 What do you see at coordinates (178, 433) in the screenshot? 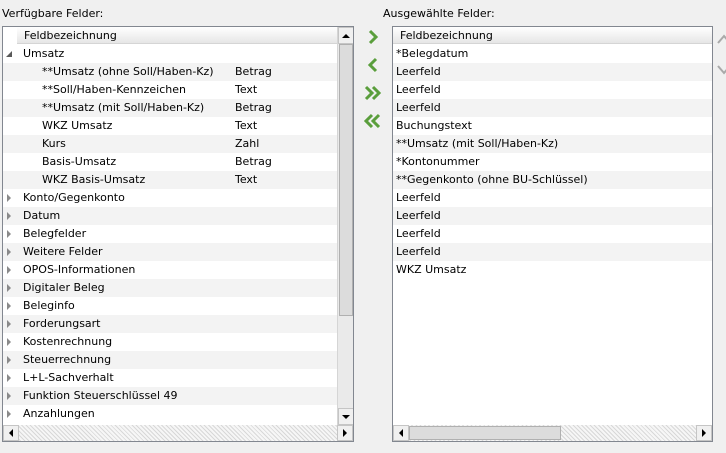
I see `available-horizontal-scrollbar` at bounding box center [178, 433].